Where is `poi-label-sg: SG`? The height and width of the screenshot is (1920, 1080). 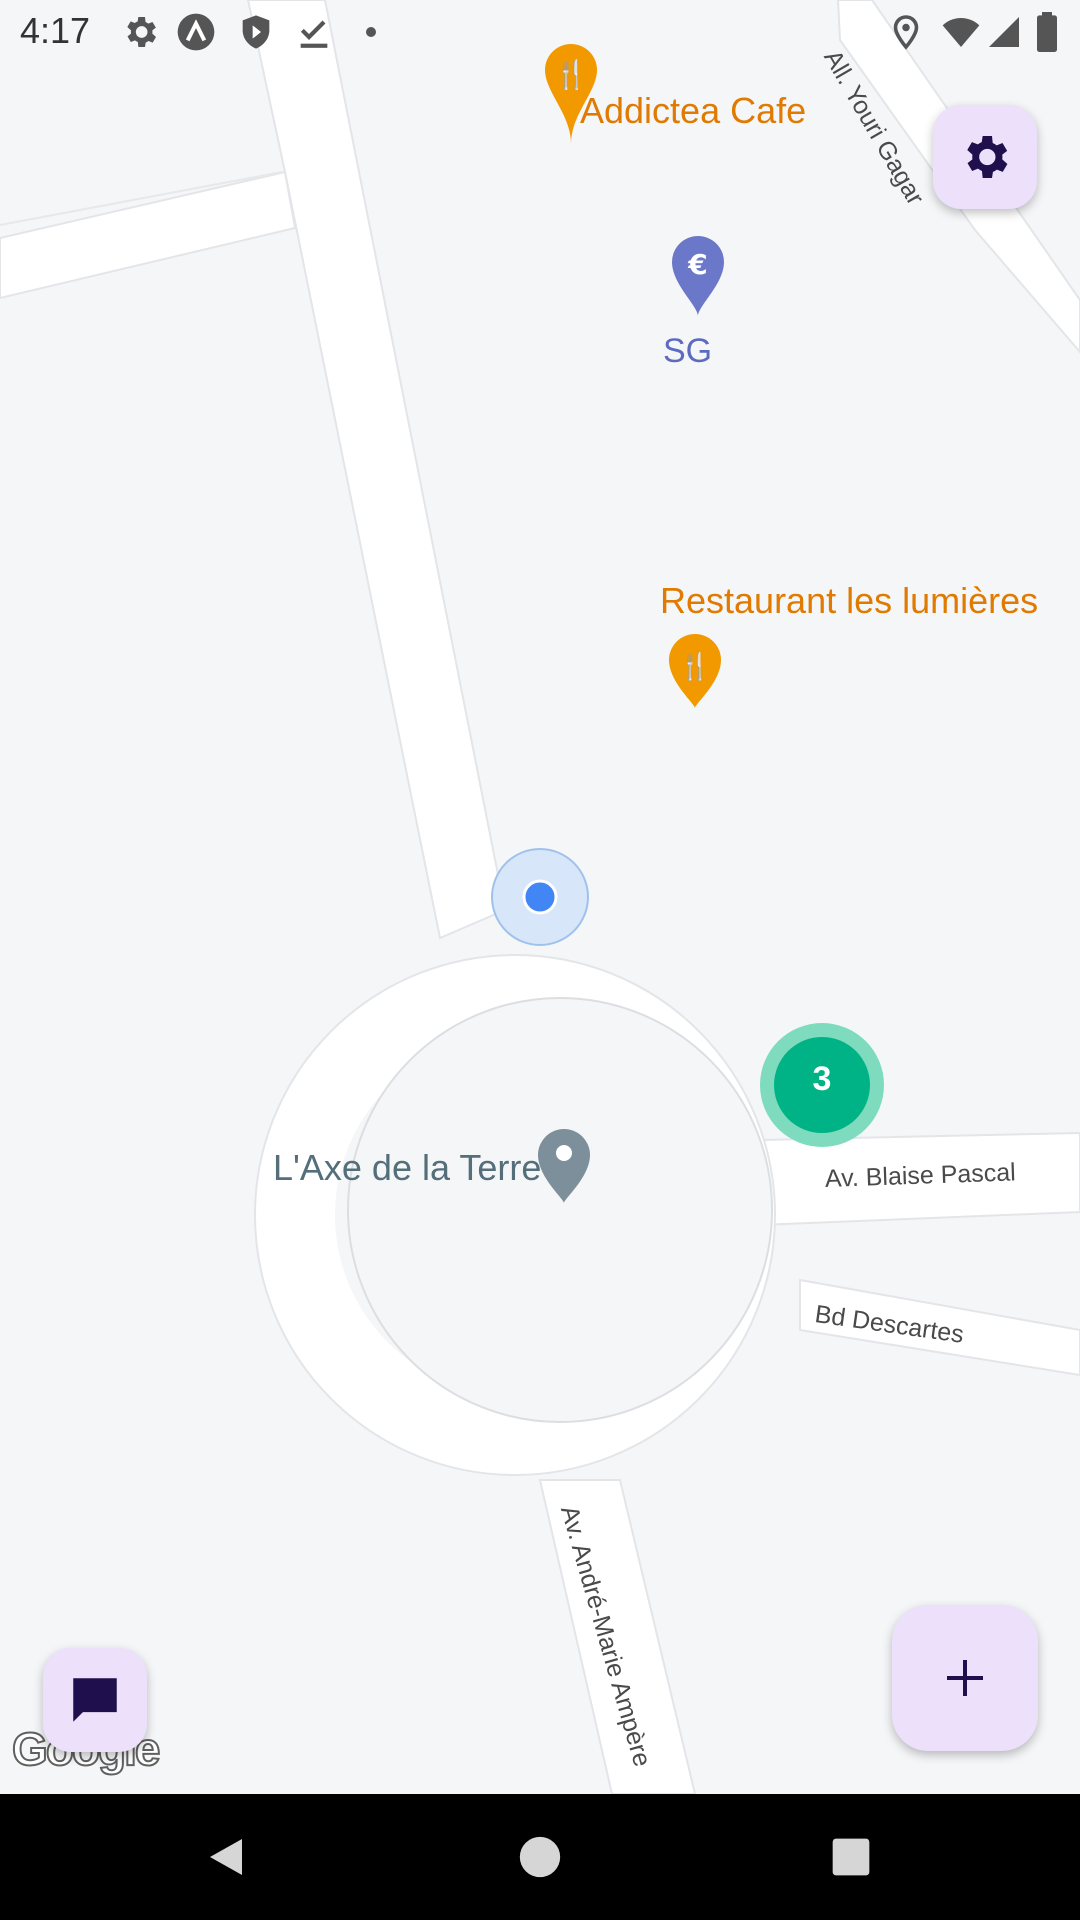 poi-label-sg: SG is located at coordinates (687, 351).